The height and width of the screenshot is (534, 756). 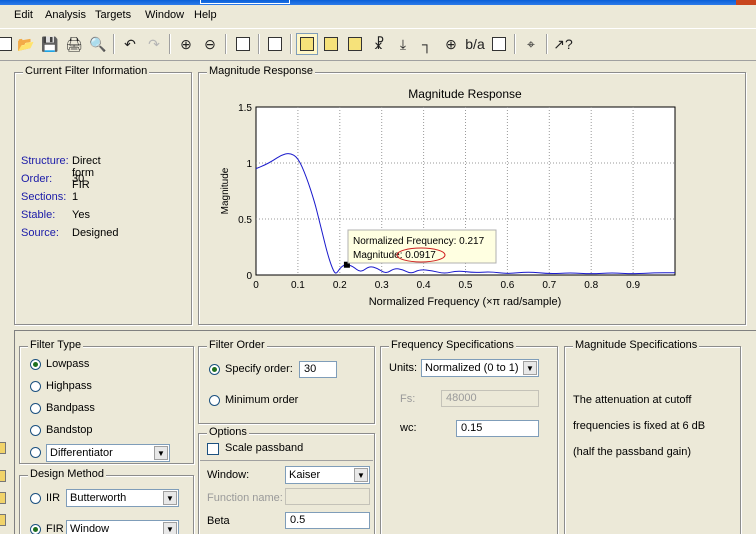 I want to click on x-axis-ticks: 0 0.1 0.2 0.3 0.4 0.5 0.6 0.7 0.8 0.9, so click(x=446, y=285).